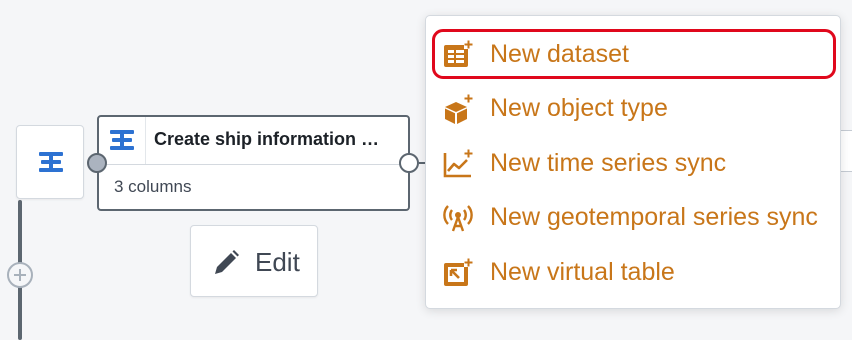 This screenshot has height=340, width=852. What do you see at coordinates (226, 265) in the screenshot?
I see `pencil-icon` at bounding box center [226, 265].